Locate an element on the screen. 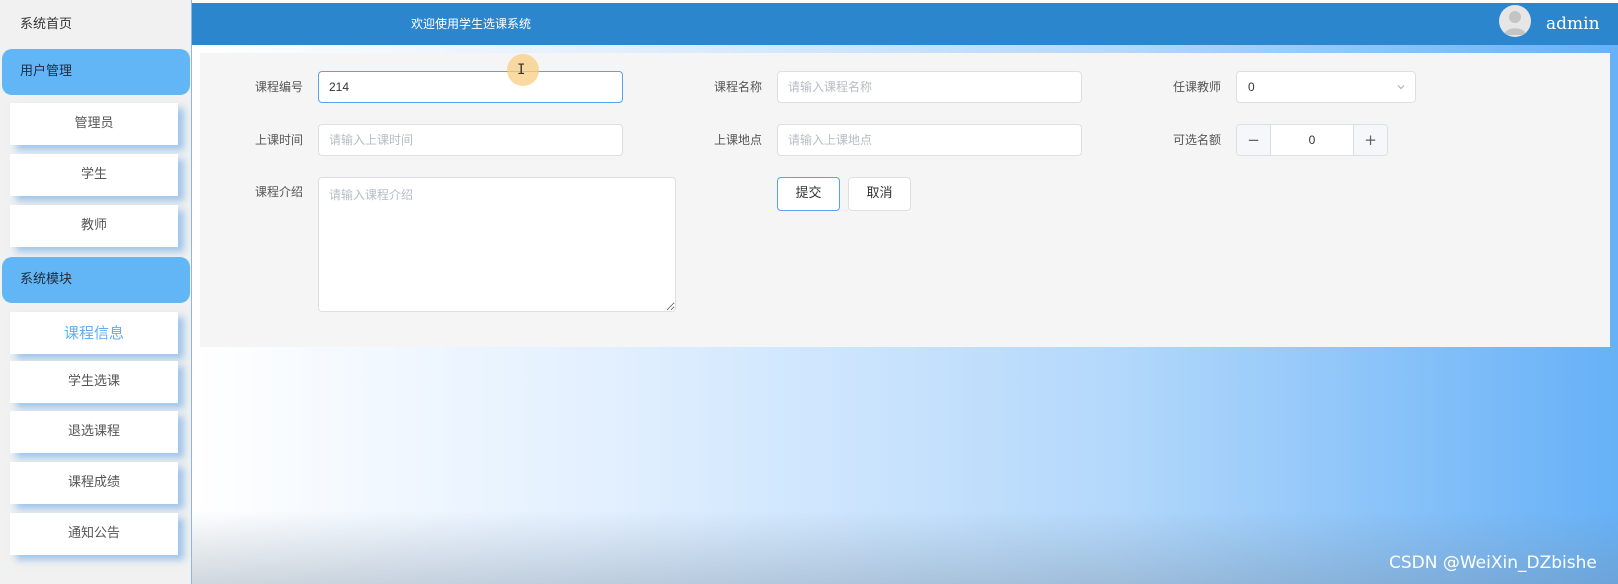 Image resolution: width=1618 pixels, height=584 pixels. course-intro-textarea is located at coordinates (497, 244).